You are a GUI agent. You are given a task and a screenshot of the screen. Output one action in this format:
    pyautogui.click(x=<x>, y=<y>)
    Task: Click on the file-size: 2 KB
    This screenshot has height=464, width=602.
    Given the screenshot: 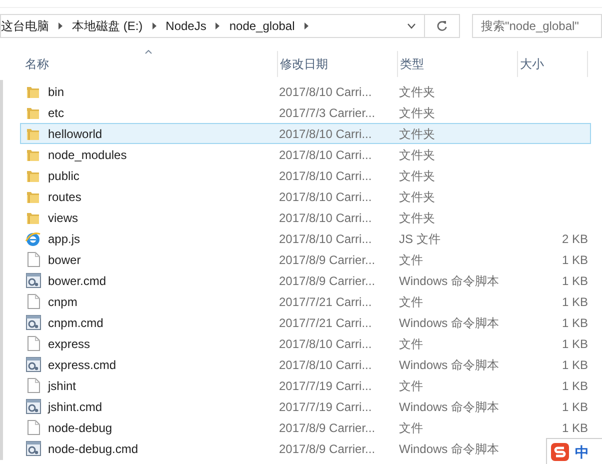 What is the action you would take?
    pyautogui.click(x=575, y=239)
    